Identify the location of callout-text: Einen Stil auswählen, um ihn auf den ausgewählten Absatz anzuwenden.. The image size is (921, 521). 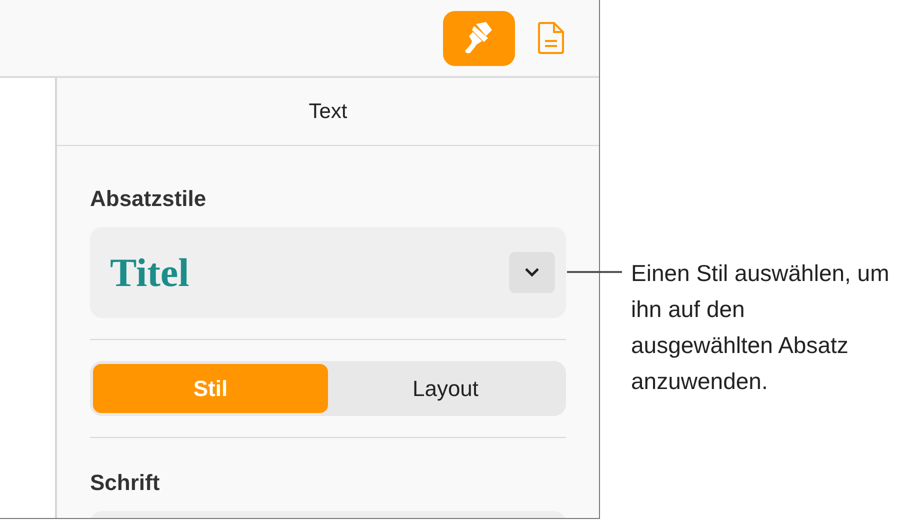
(760, 327).